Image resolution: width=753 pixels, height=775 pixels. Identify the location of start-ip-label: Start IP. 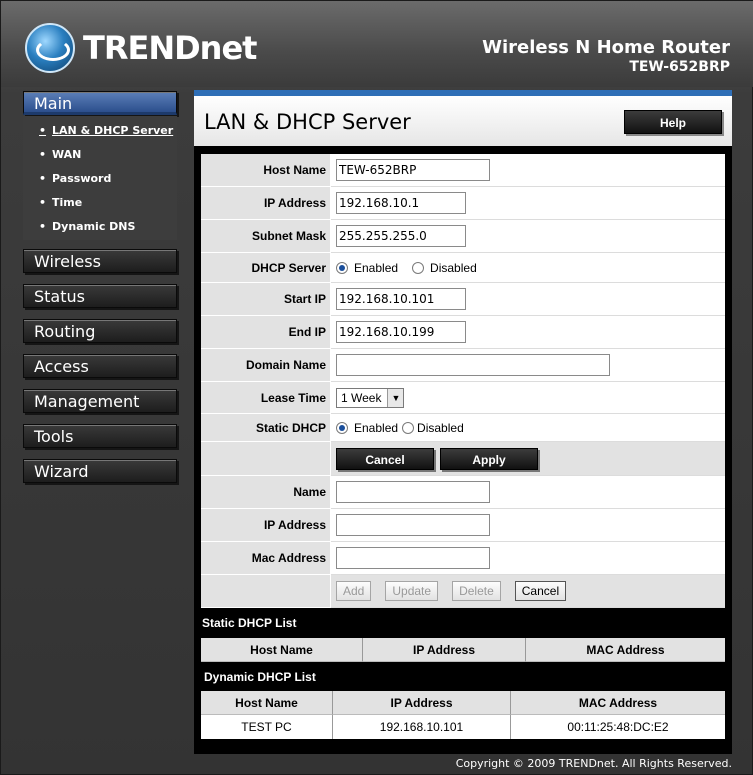
(266, 299).